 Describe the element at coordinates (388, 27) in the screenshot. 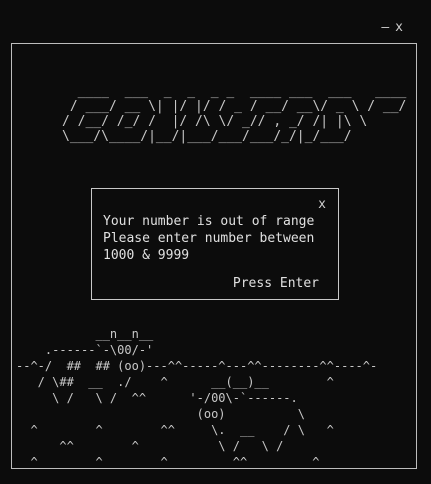

I see `minimize-button: —` at that location.